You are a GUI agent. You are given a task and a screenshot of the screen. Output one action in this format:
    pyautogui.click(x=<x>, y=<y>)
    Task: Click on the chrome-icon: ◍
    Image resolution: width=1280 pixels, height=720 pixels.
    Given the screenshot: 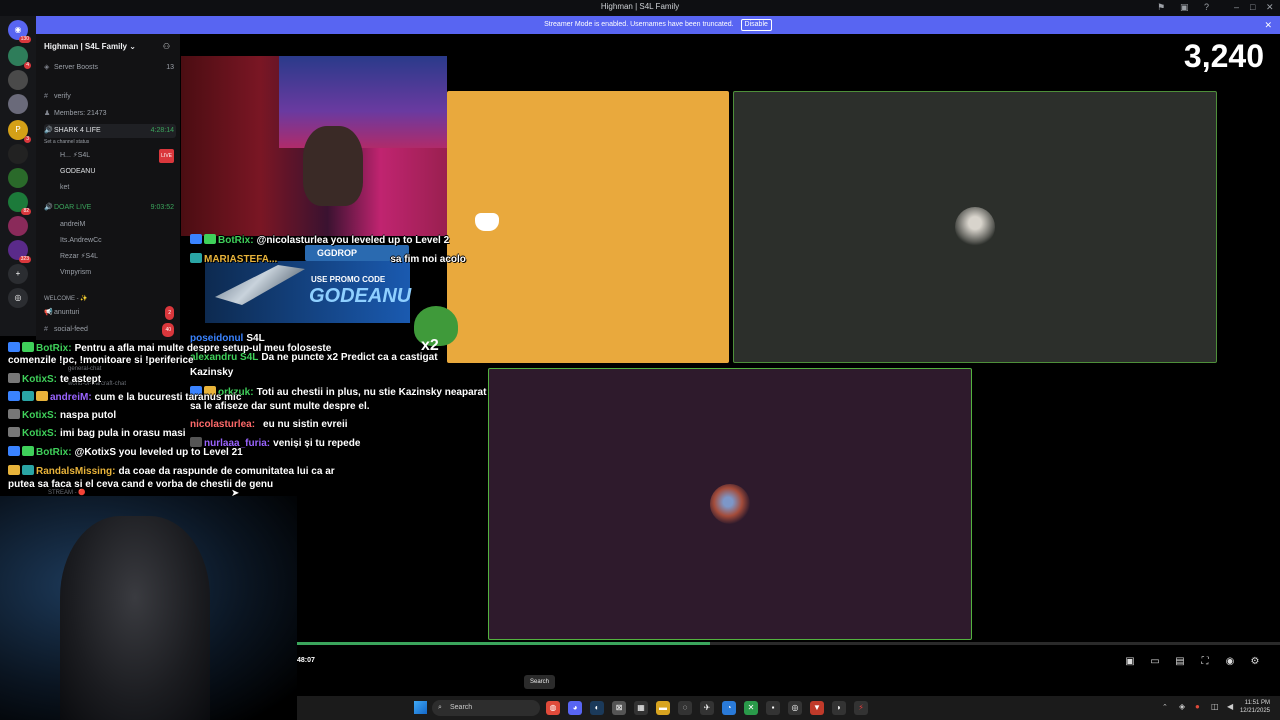 What is the action you would take?
    pyautogui.click(x=553, y=708)
    